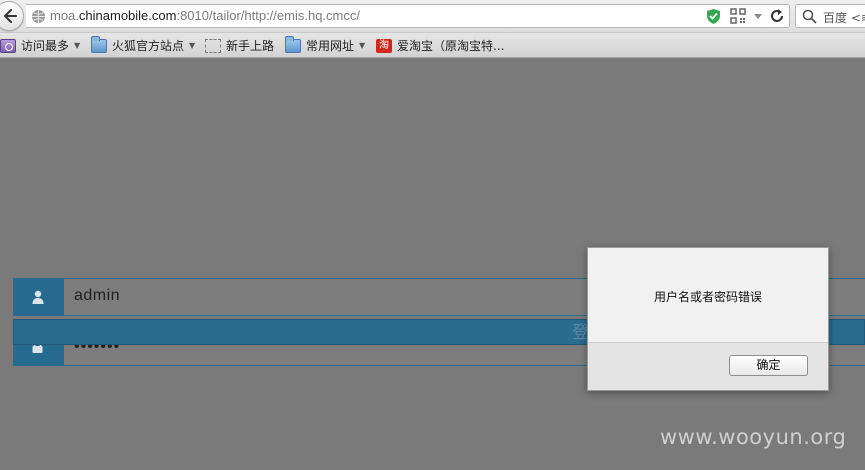 The image size is (865, 470). I want to click on bookmark-label: 新手上路, so click(250, 46).